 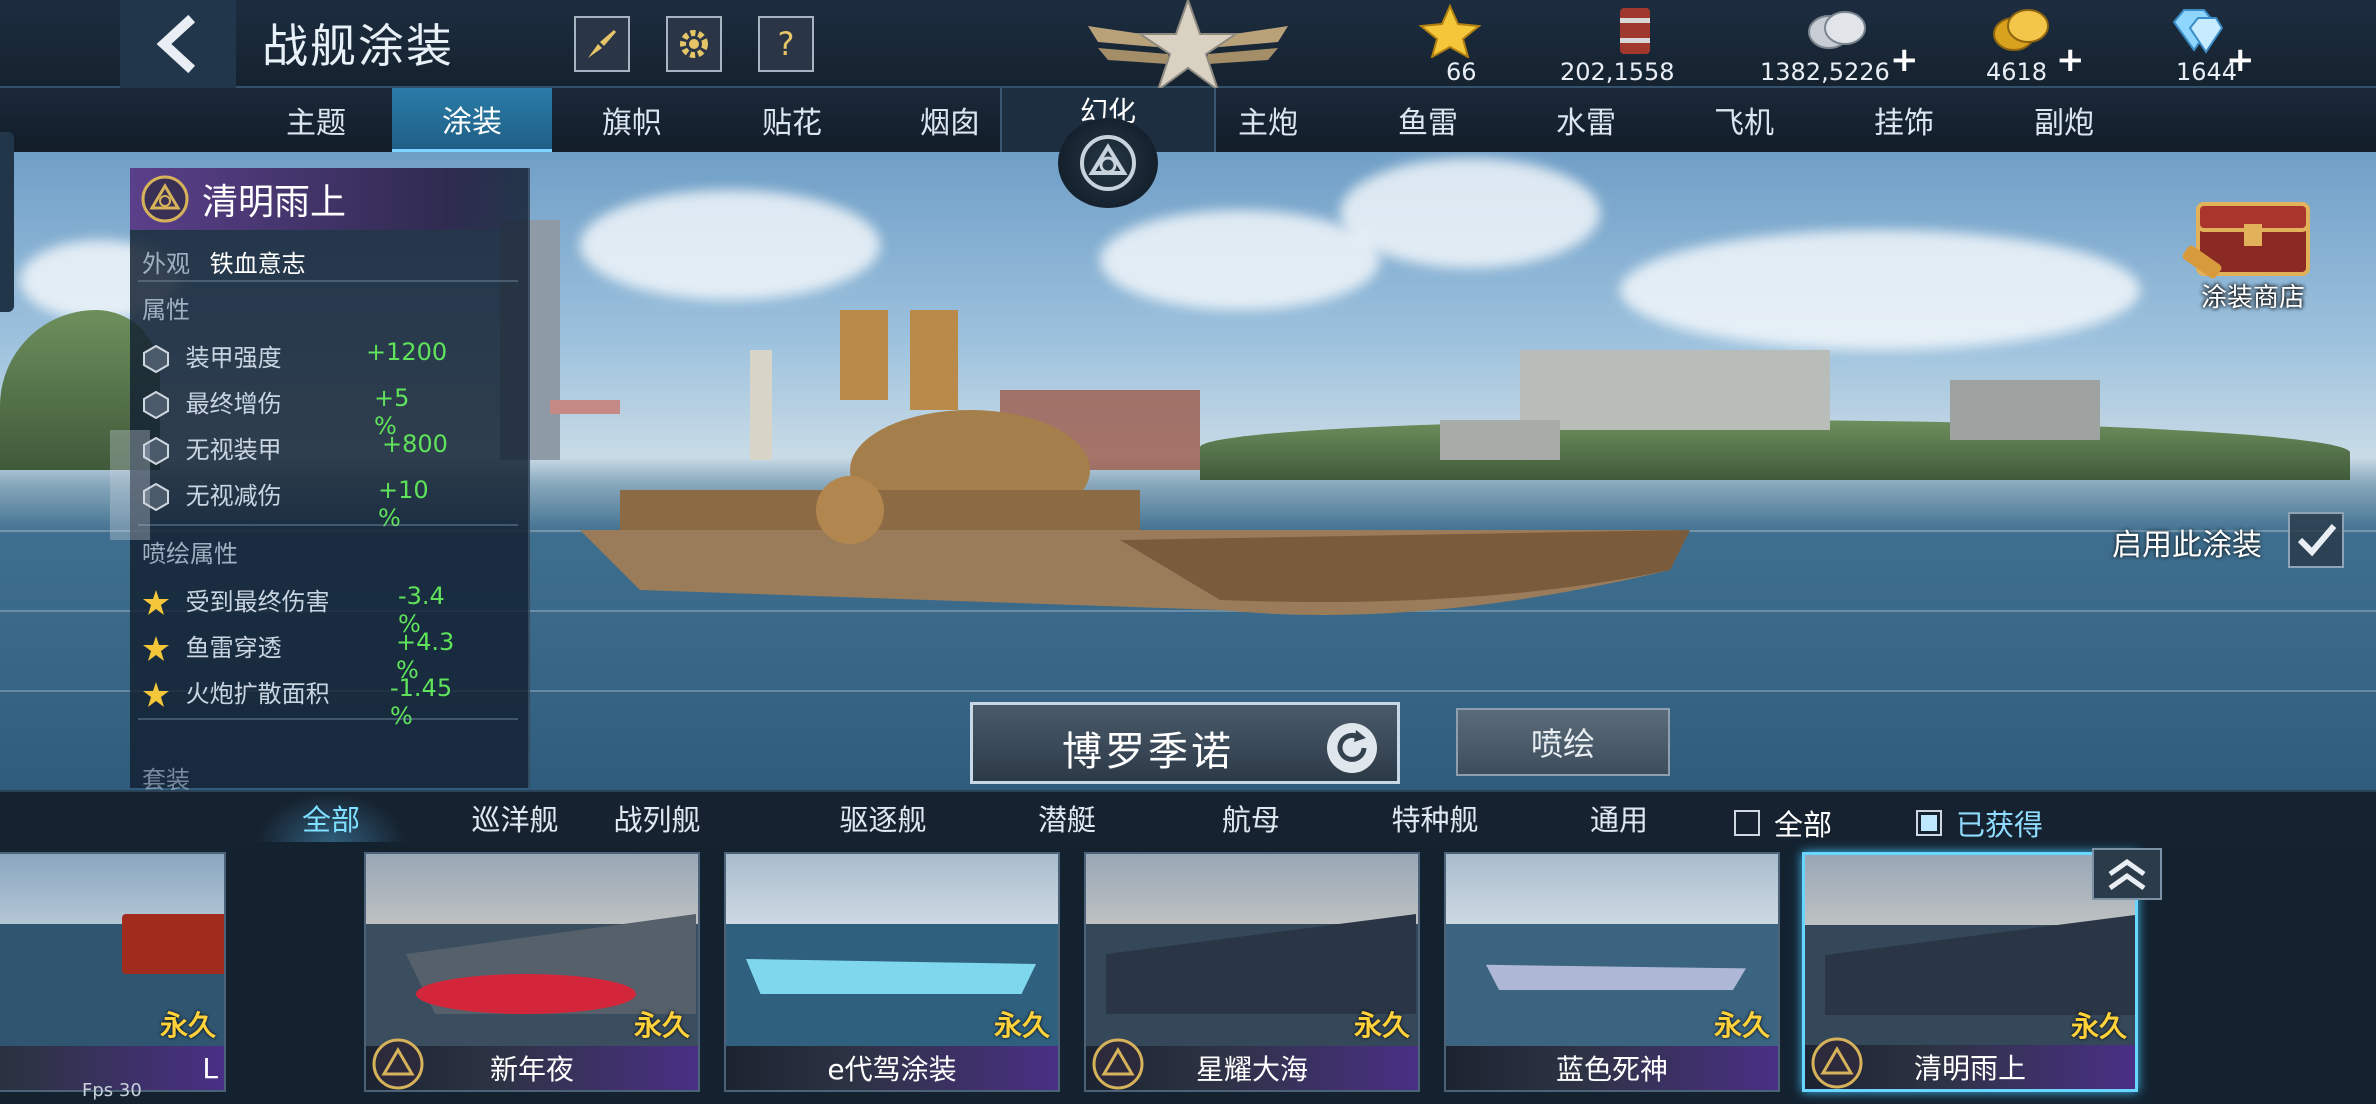 What do you see at coordinates (190, 554) in the screenshot?
I see `spray-attributes-title: 喷绘属性` at bounding box center [190, 554].